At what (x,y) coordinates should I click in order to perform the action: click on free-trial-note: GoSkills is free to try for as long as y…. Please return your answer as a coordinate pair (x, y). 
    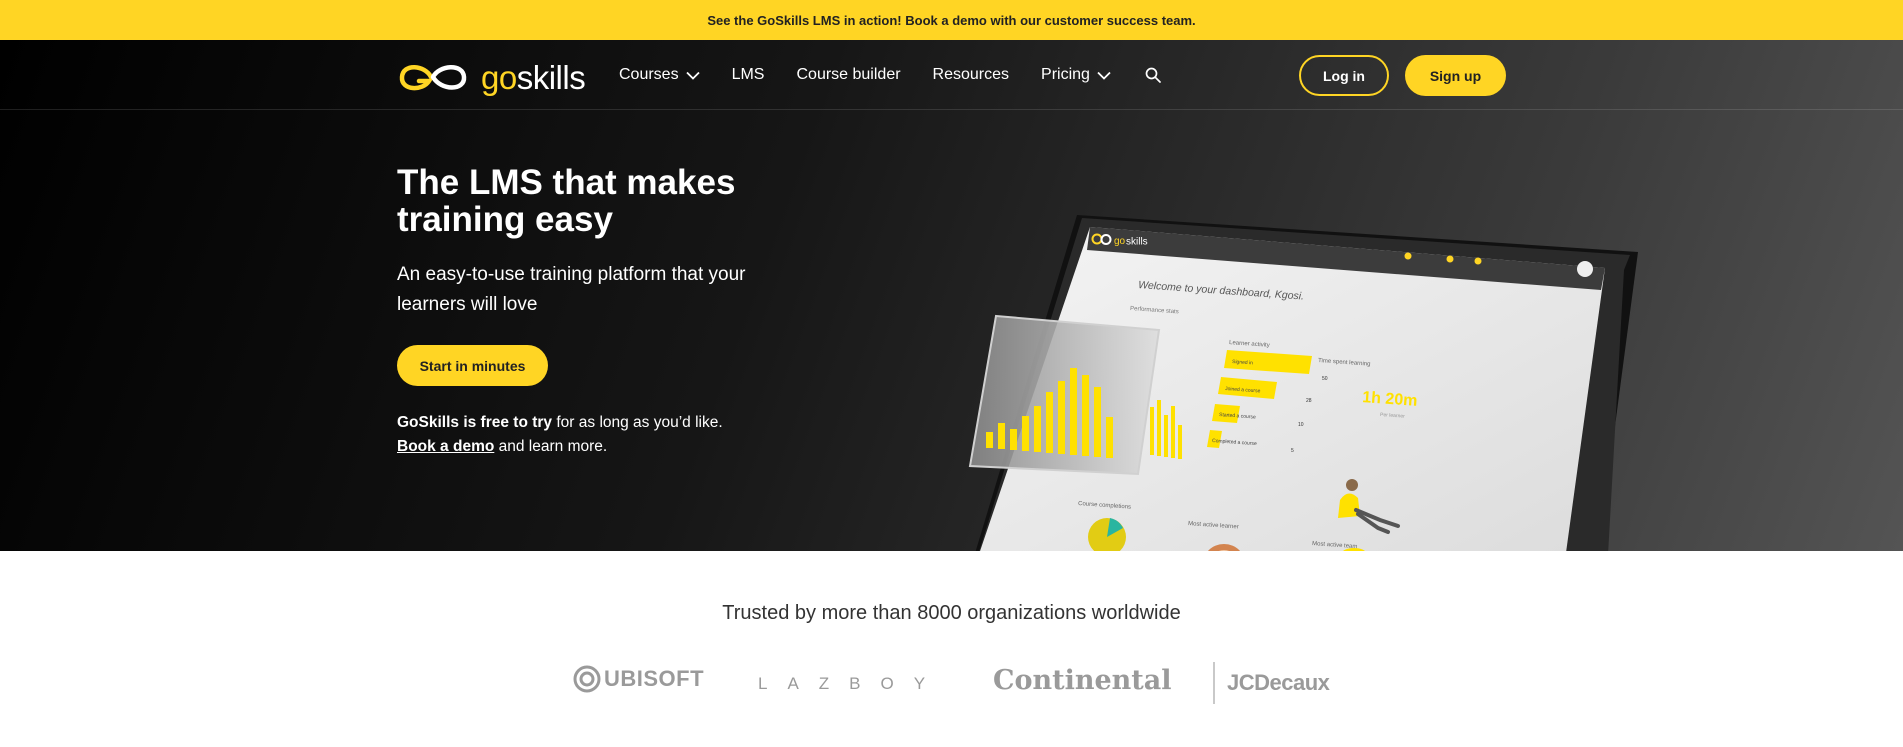
    Looking at the image, I should click on (560, 435).